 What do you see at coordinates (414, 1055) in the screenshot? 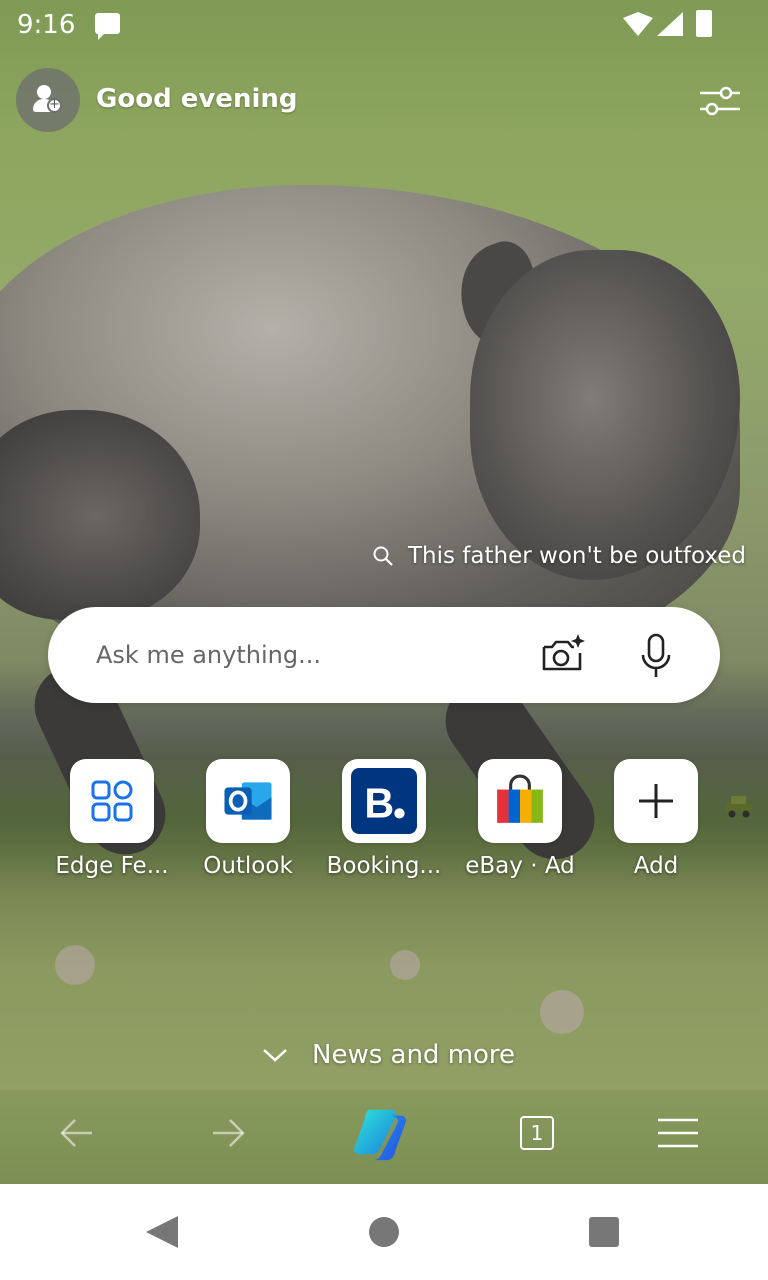
I see `news-and-more-label: News and more` at bounding box center [414, 1055].